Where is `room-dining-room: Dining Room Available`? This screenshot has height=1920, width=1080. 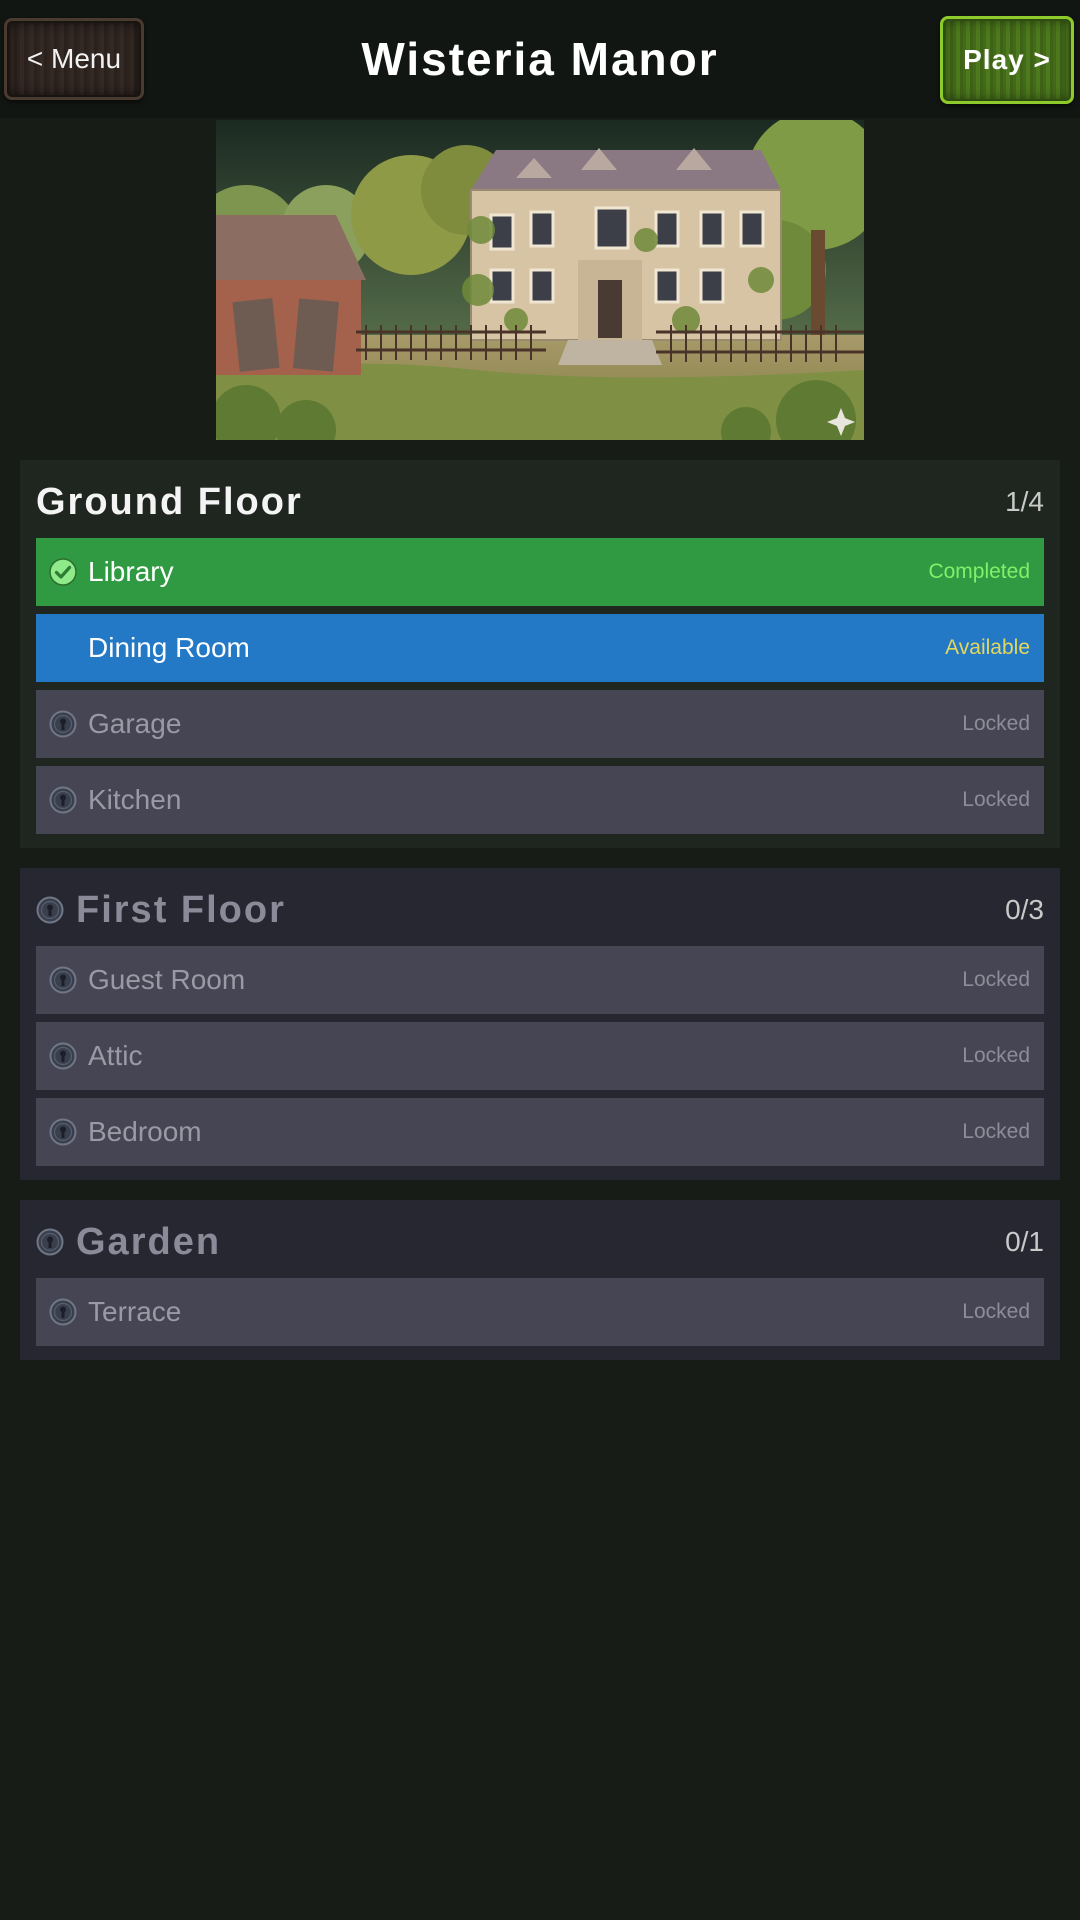
room-dining-room: Dining Room Available is located at coordinates (540, 648).